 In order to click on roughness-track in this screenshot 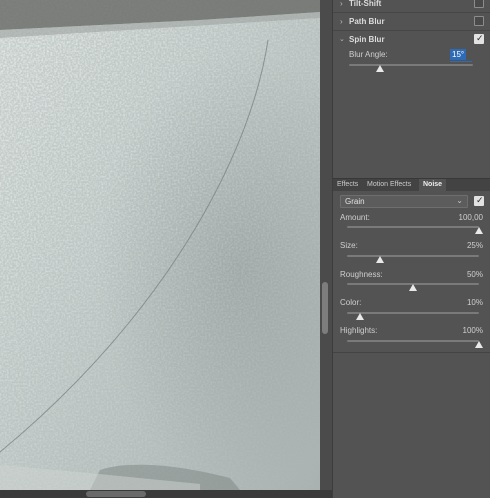, I will do `click(413, 287)`.